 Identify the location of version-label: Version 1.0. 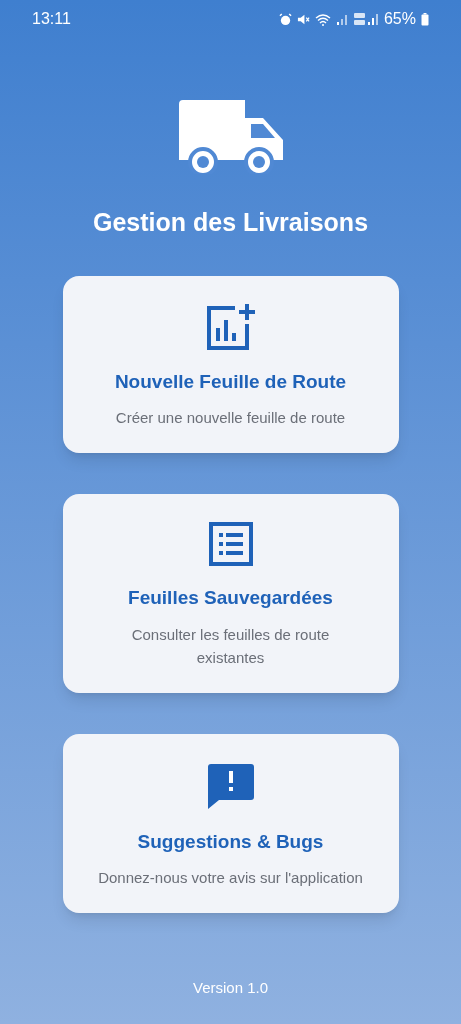
(230, 988).